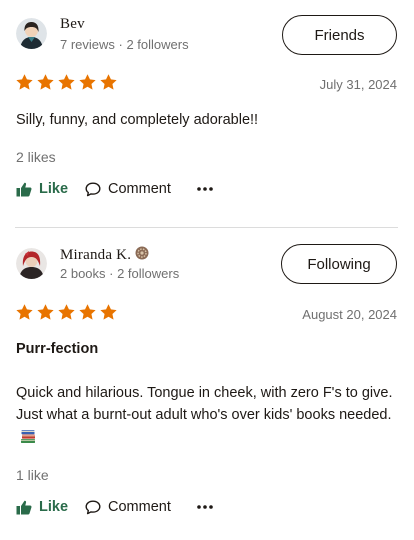  What do you see at coordinates (358, 84) in the screenshot?
I see `review-date: July 31, 2024` at bounding box center [358, 84].